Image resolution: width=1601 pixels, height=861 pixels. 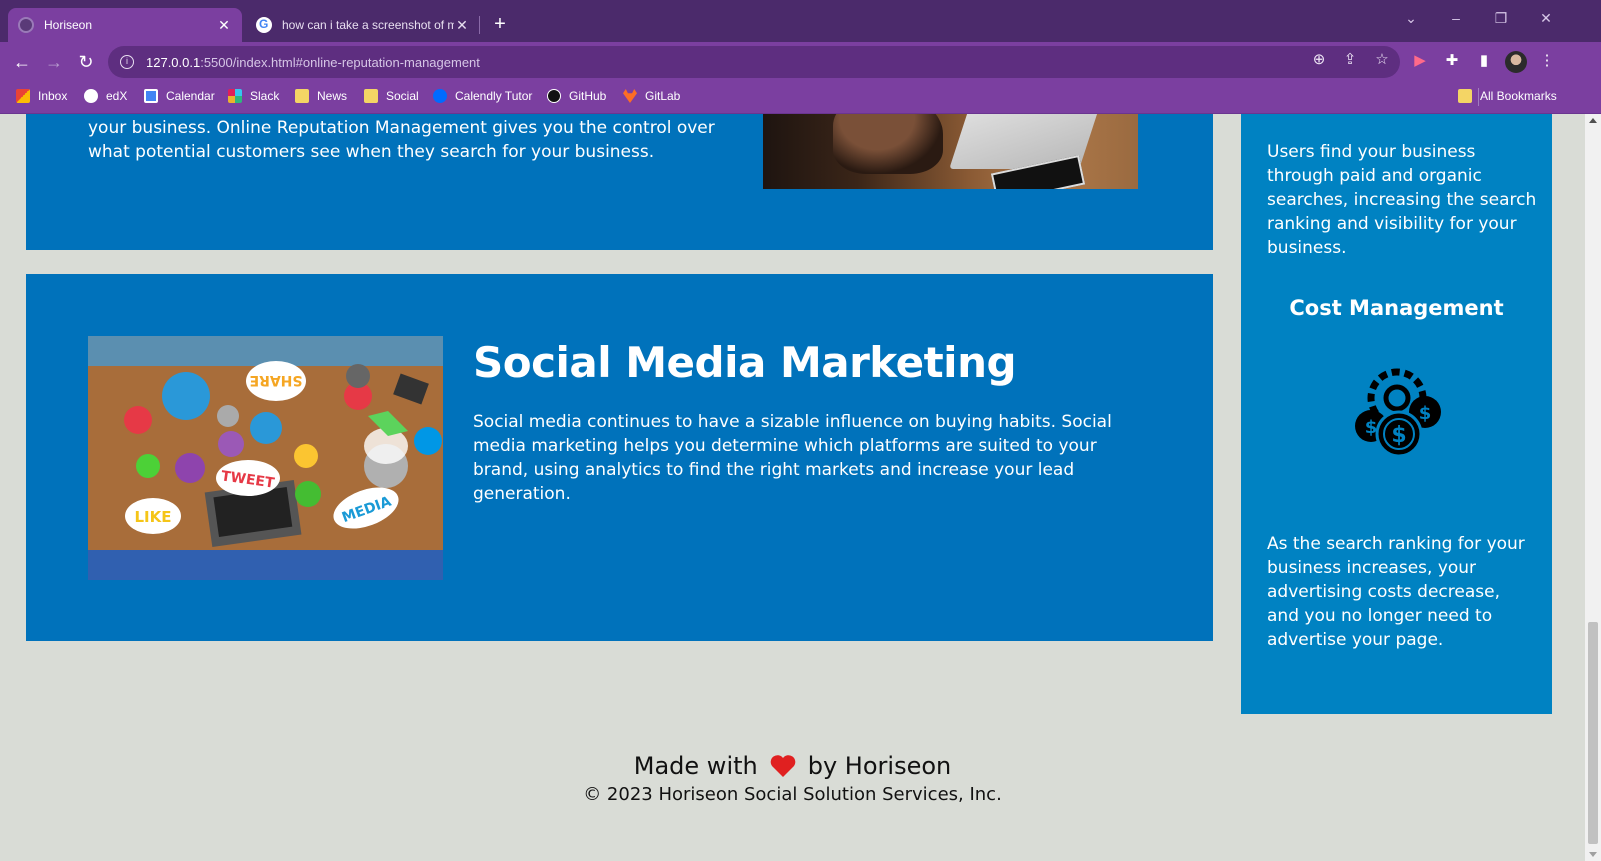 I want to click on tab-title: how can i take a screenshot of m, so click(x=368, y=25).